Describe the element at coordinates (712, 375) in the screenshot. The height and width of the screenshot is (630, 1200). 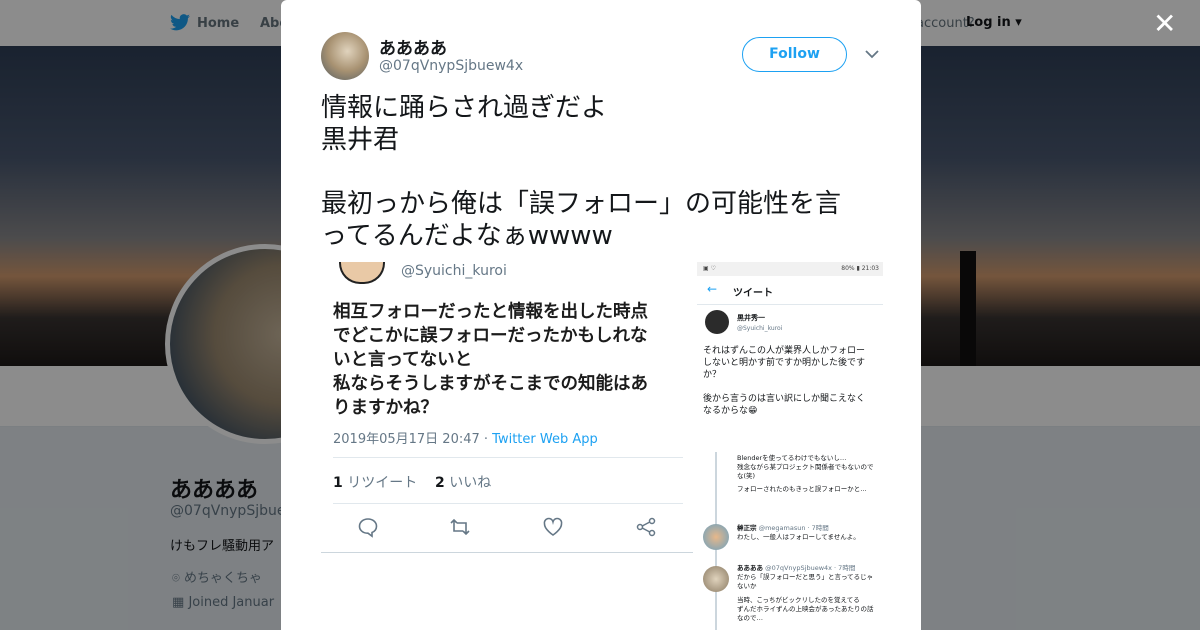
I see `phone-line: か？` at that location.